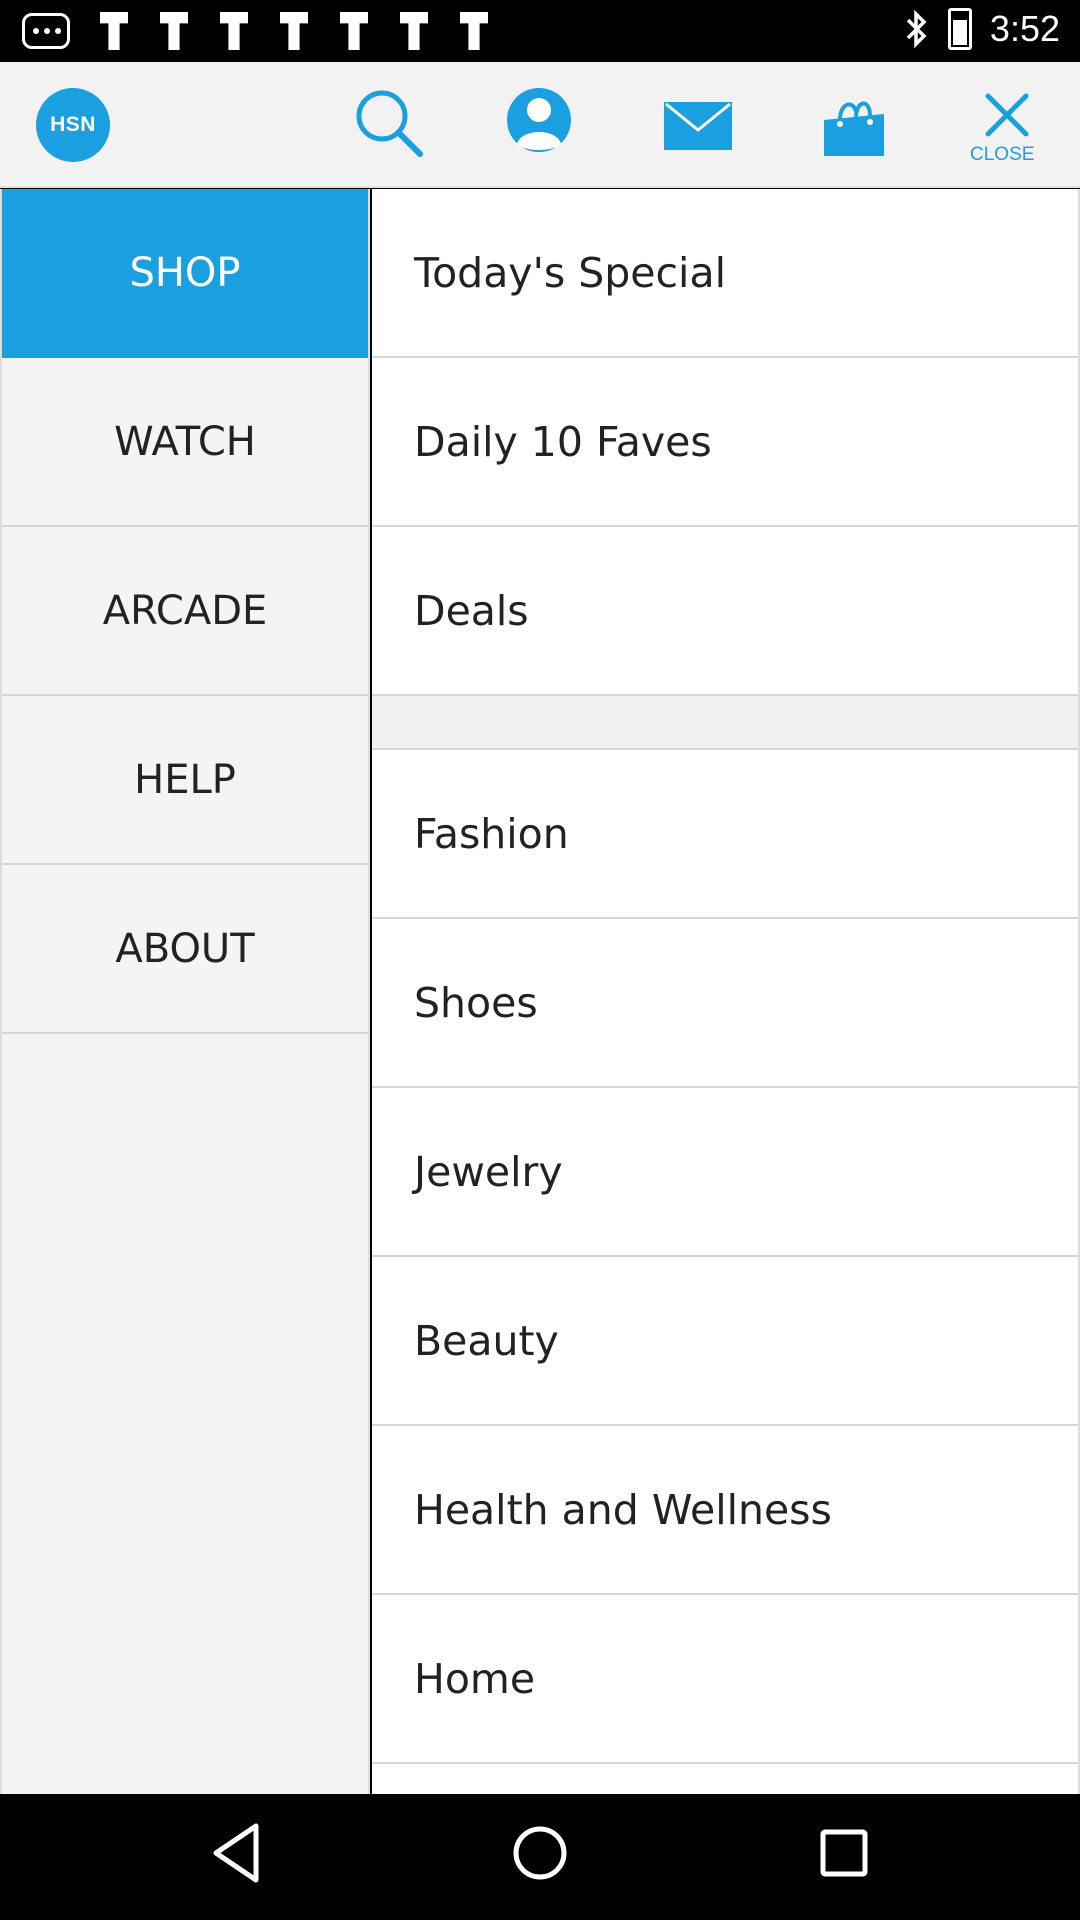 This screenshot has height=1920, width=1080. Describe the element at coordinates (539, 122) in the screenshot. I see `profile-icon` at that location.